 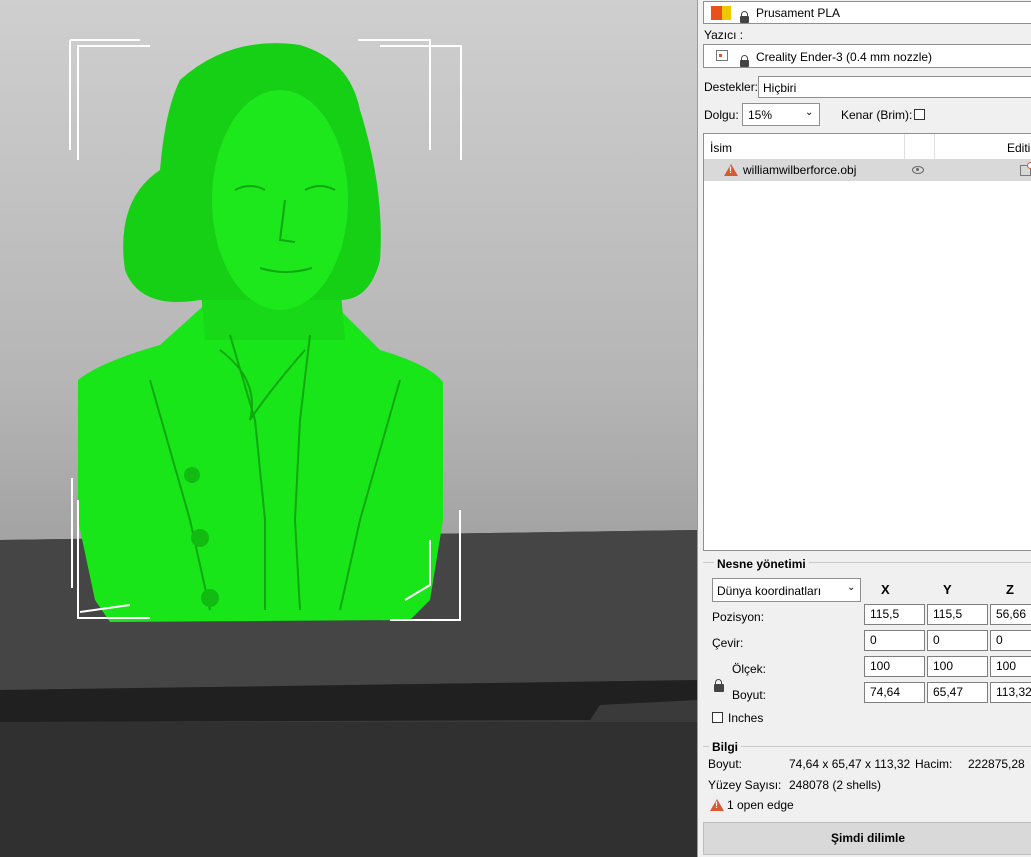 What do you see at coordinates (919, 114) in the screenshot?
I see `brim-checkbox` at bounding box center [919, 114].